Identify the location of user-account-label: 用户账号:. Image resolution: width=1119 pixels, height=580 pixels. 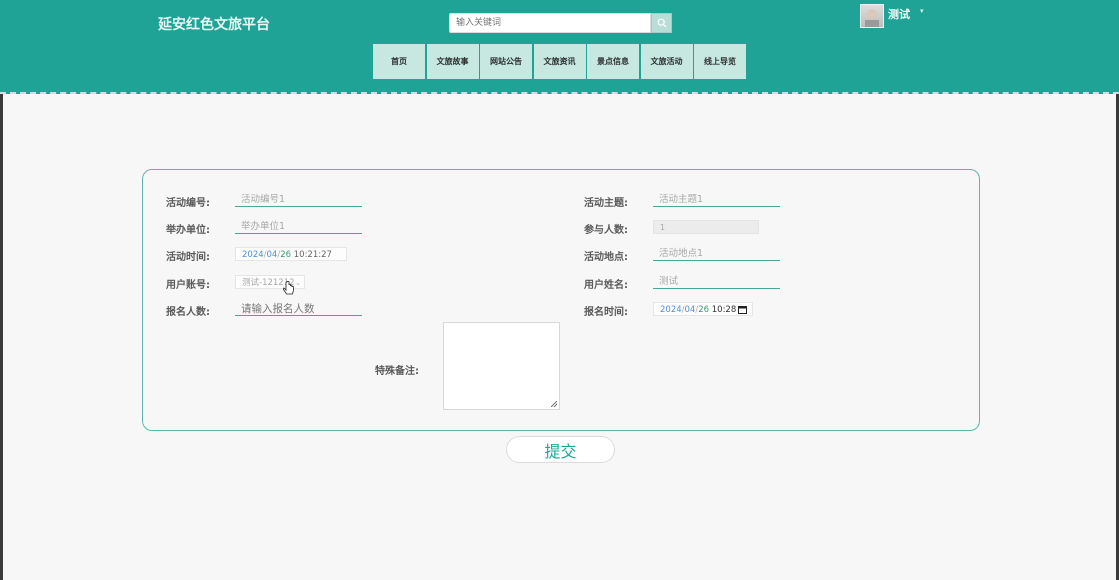
(188, 285).